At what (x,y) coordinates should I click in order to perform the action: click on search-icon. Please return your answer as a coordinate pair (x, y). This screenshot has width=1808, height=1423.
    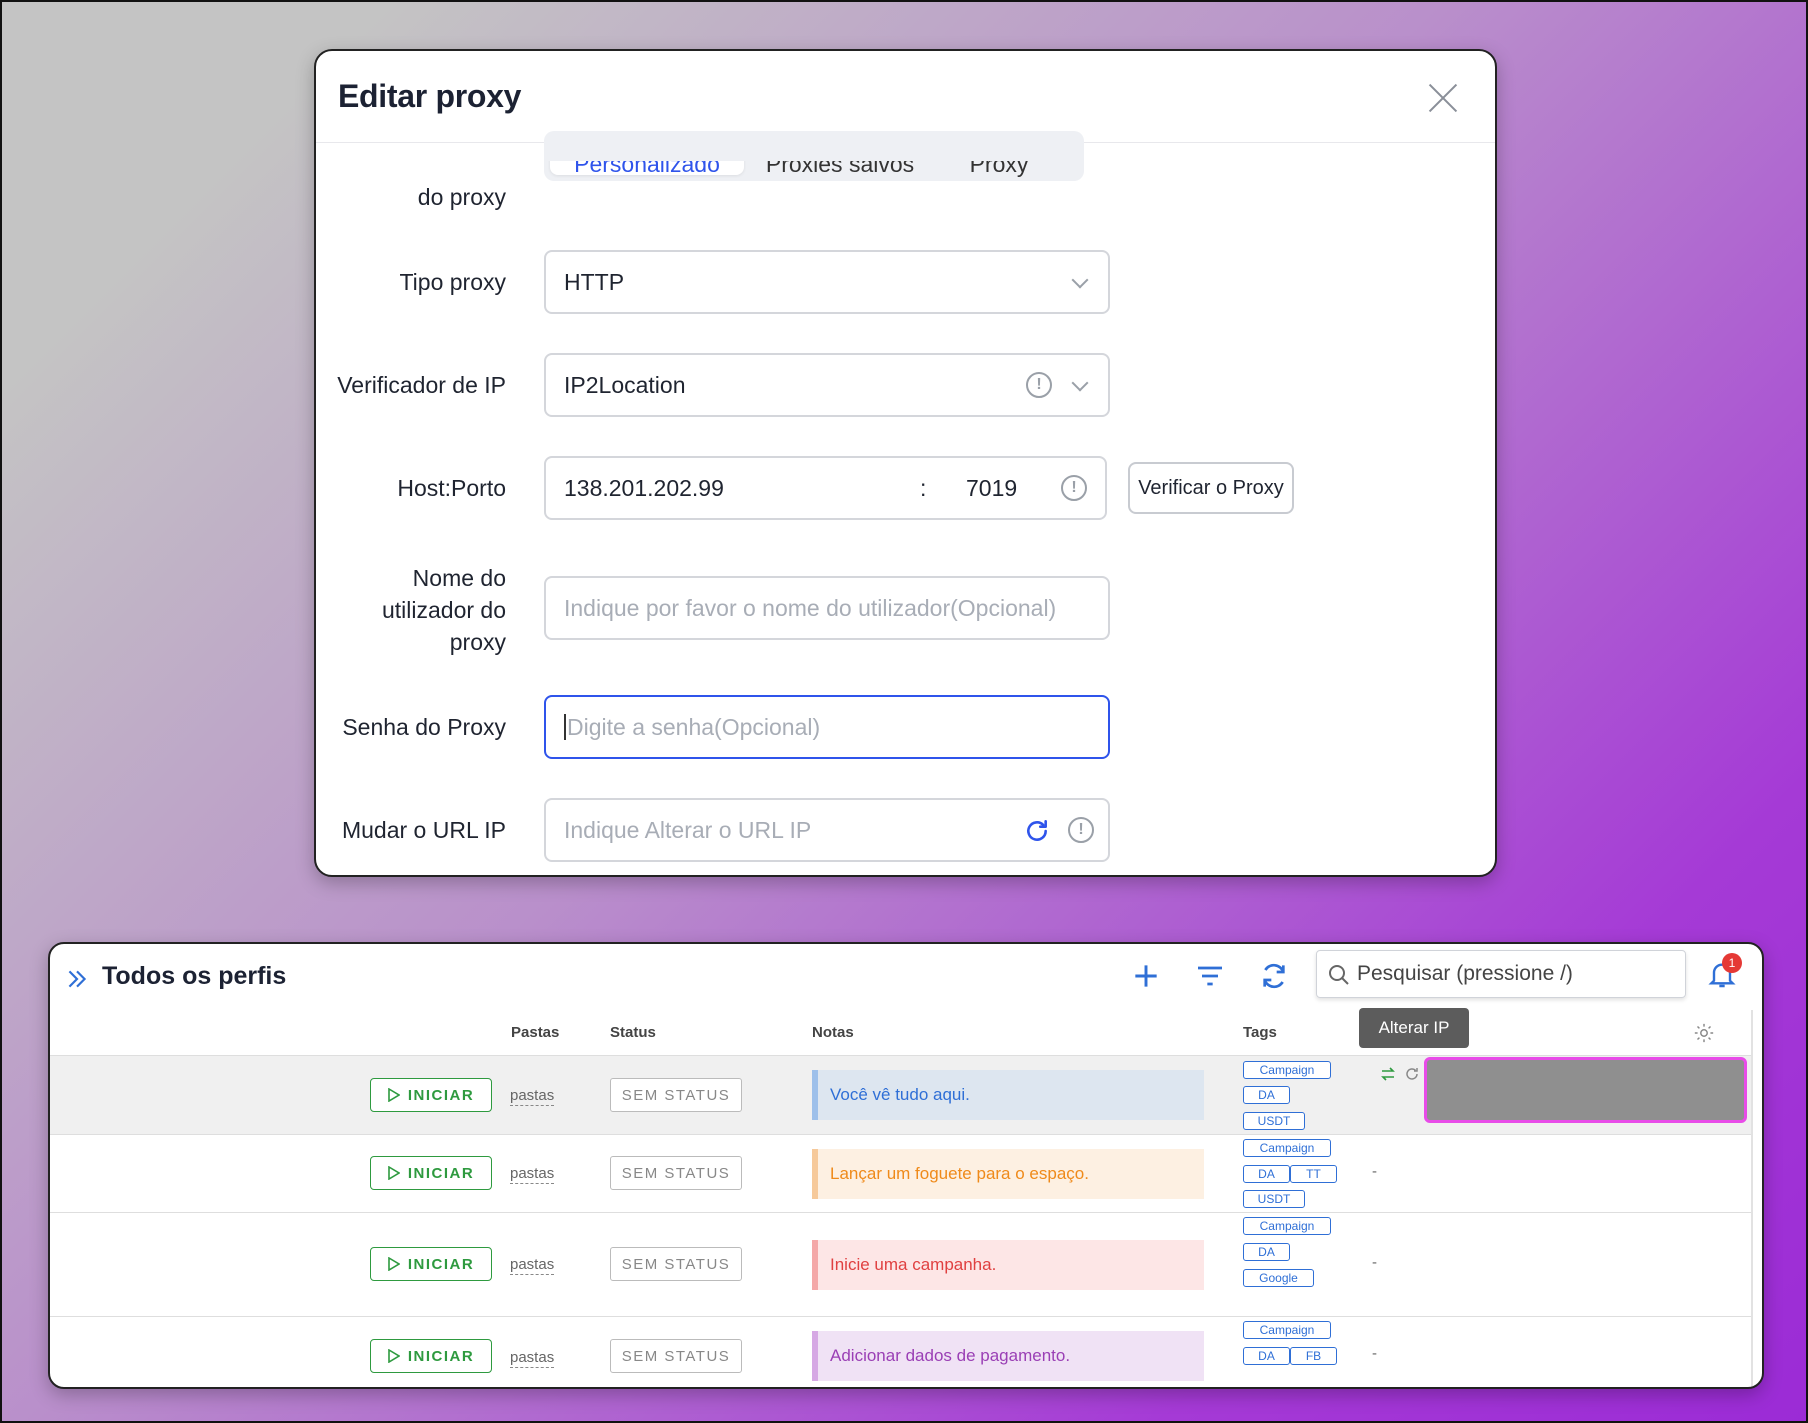
    Looking at the image, I should click on (1339, 975).